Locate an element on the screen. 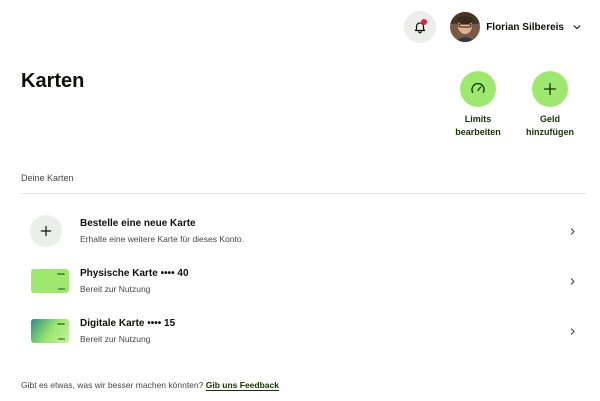 The image size is (600, 401). plus-circle is located at coordinates (46, 231).